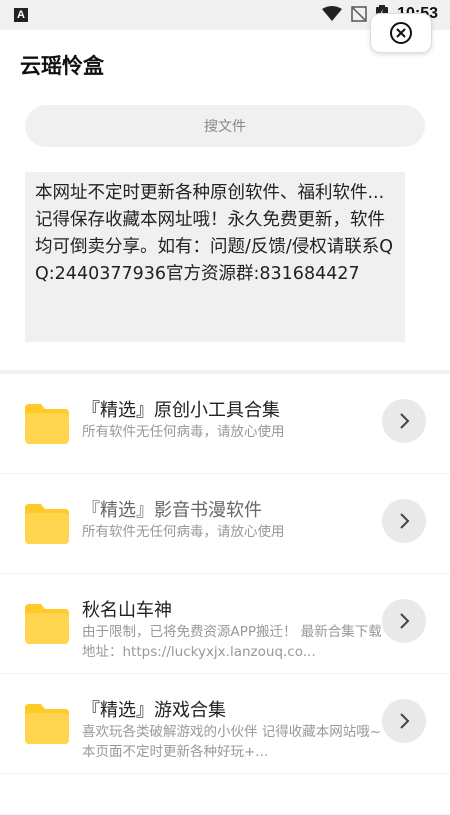 Image resolution: width=450 pixels, height=815 pixels. I want to click on search-input: 搜文件, so click(225, 126).